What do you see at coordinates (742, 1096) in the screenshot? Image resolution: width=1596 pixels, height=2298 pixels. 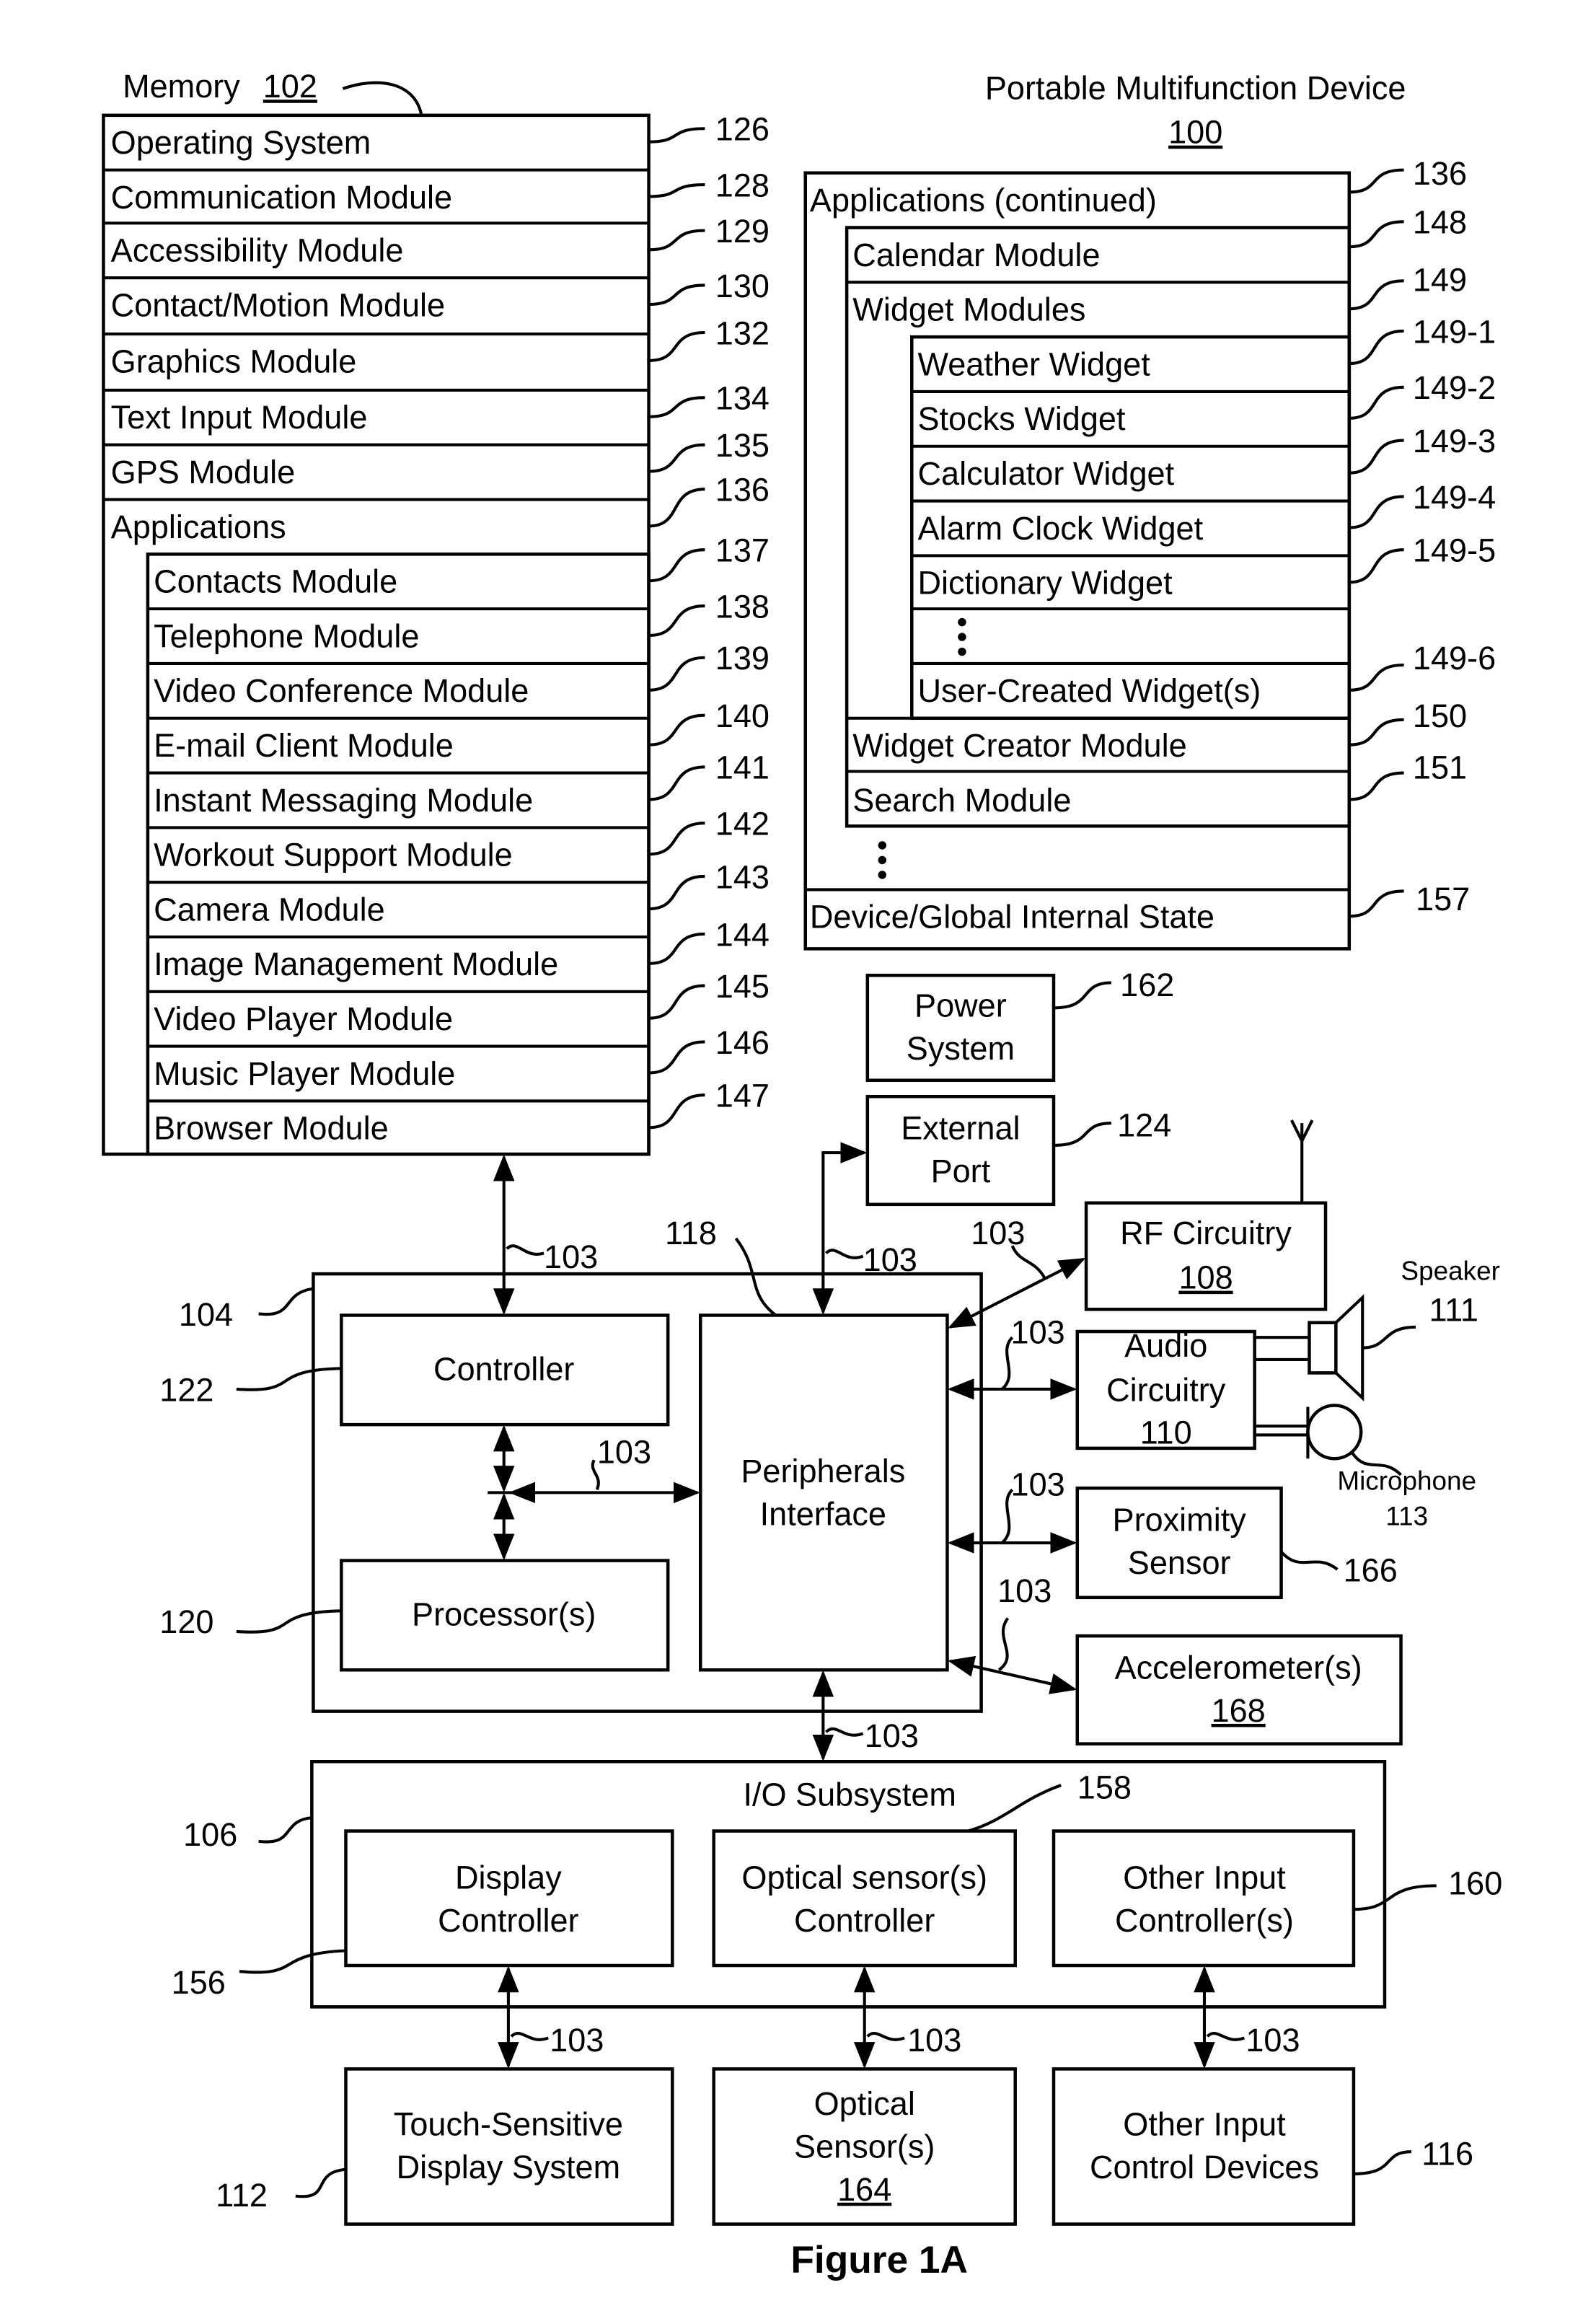 I see `app-module-ref: 147` at bounding box center [742, 1096].